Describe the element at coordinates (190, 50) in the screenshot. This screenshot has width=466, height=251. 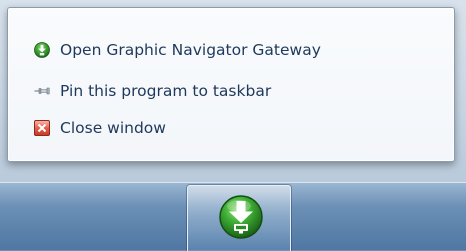
I see `jumplist-item-label: Open Graphic Navigator Gateway` at that location.